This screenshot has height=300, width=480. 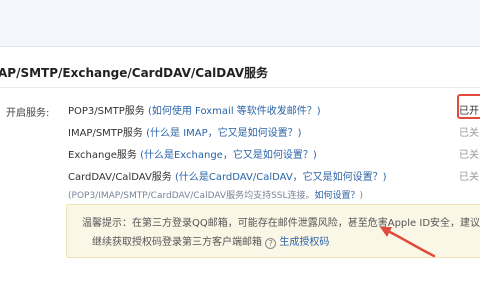 I want to click on section-title: AP/SMTP/Exchange/CardDAV/CalDAV服务, so click(x=134, y=73).